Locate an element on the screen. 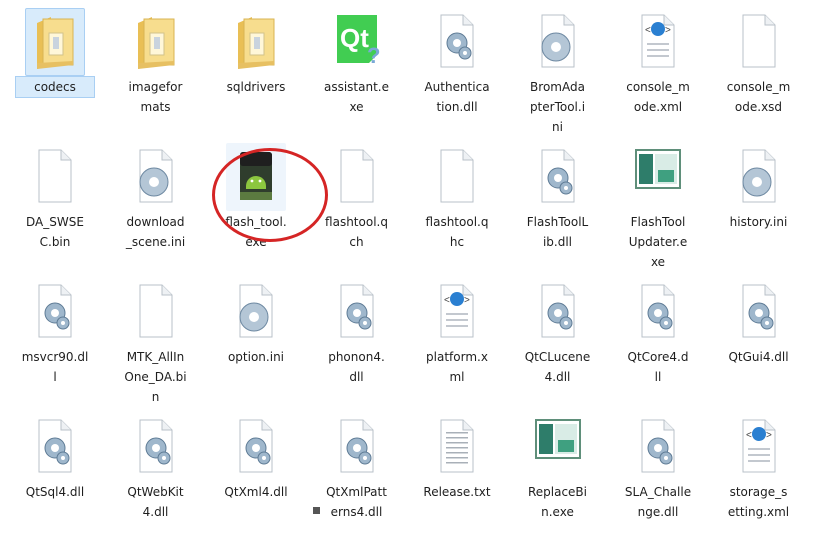 The image size is (818, 541). file-name-label: FlashToolL ib.dll is located at coordinates (557, 232).